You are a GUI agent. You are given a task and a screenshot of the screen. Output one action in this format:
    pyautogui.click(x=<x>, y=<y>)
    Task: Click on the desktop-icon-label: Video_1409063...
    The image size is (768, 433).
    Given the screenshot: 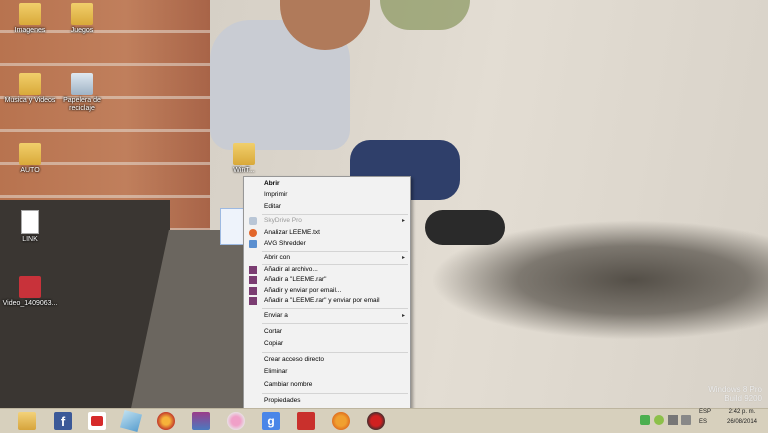 What is the action you would take?
    pyautogui.click(x=30, y=303)
    